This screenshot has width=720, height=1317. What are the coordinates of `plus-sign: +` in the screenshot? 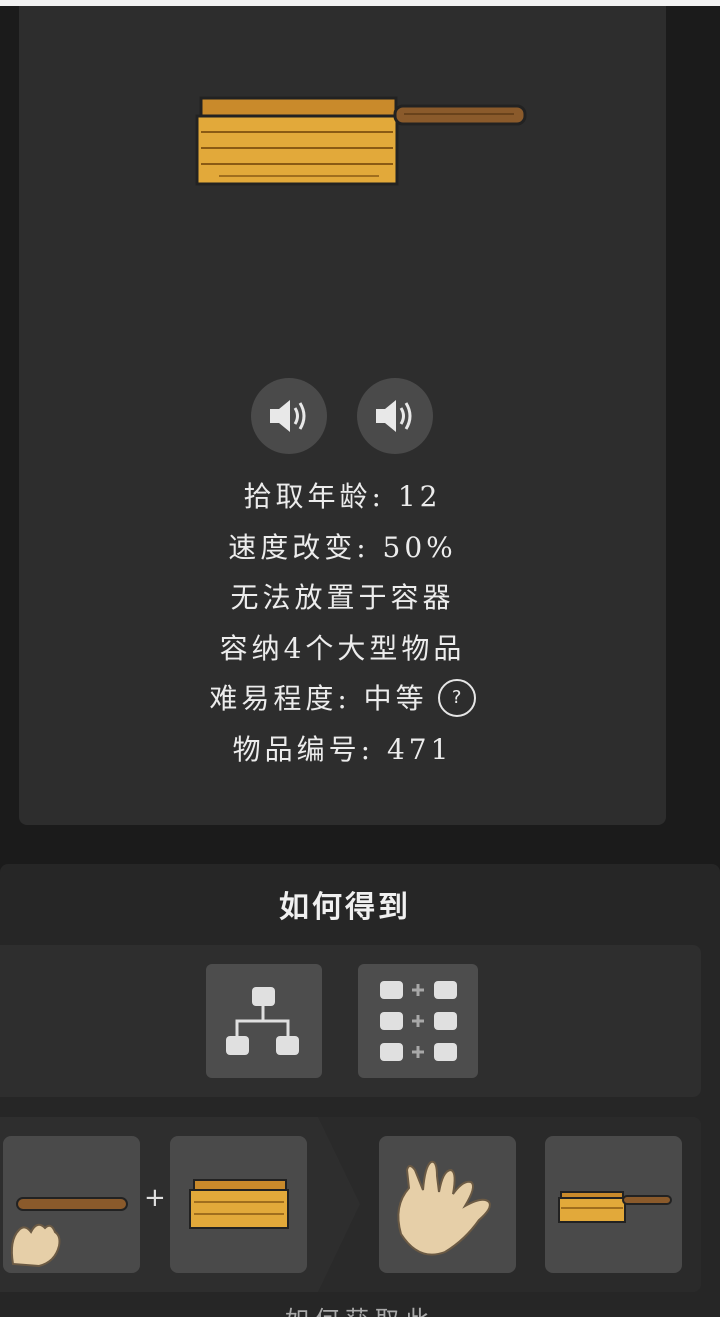 It's located at (155, 1198).